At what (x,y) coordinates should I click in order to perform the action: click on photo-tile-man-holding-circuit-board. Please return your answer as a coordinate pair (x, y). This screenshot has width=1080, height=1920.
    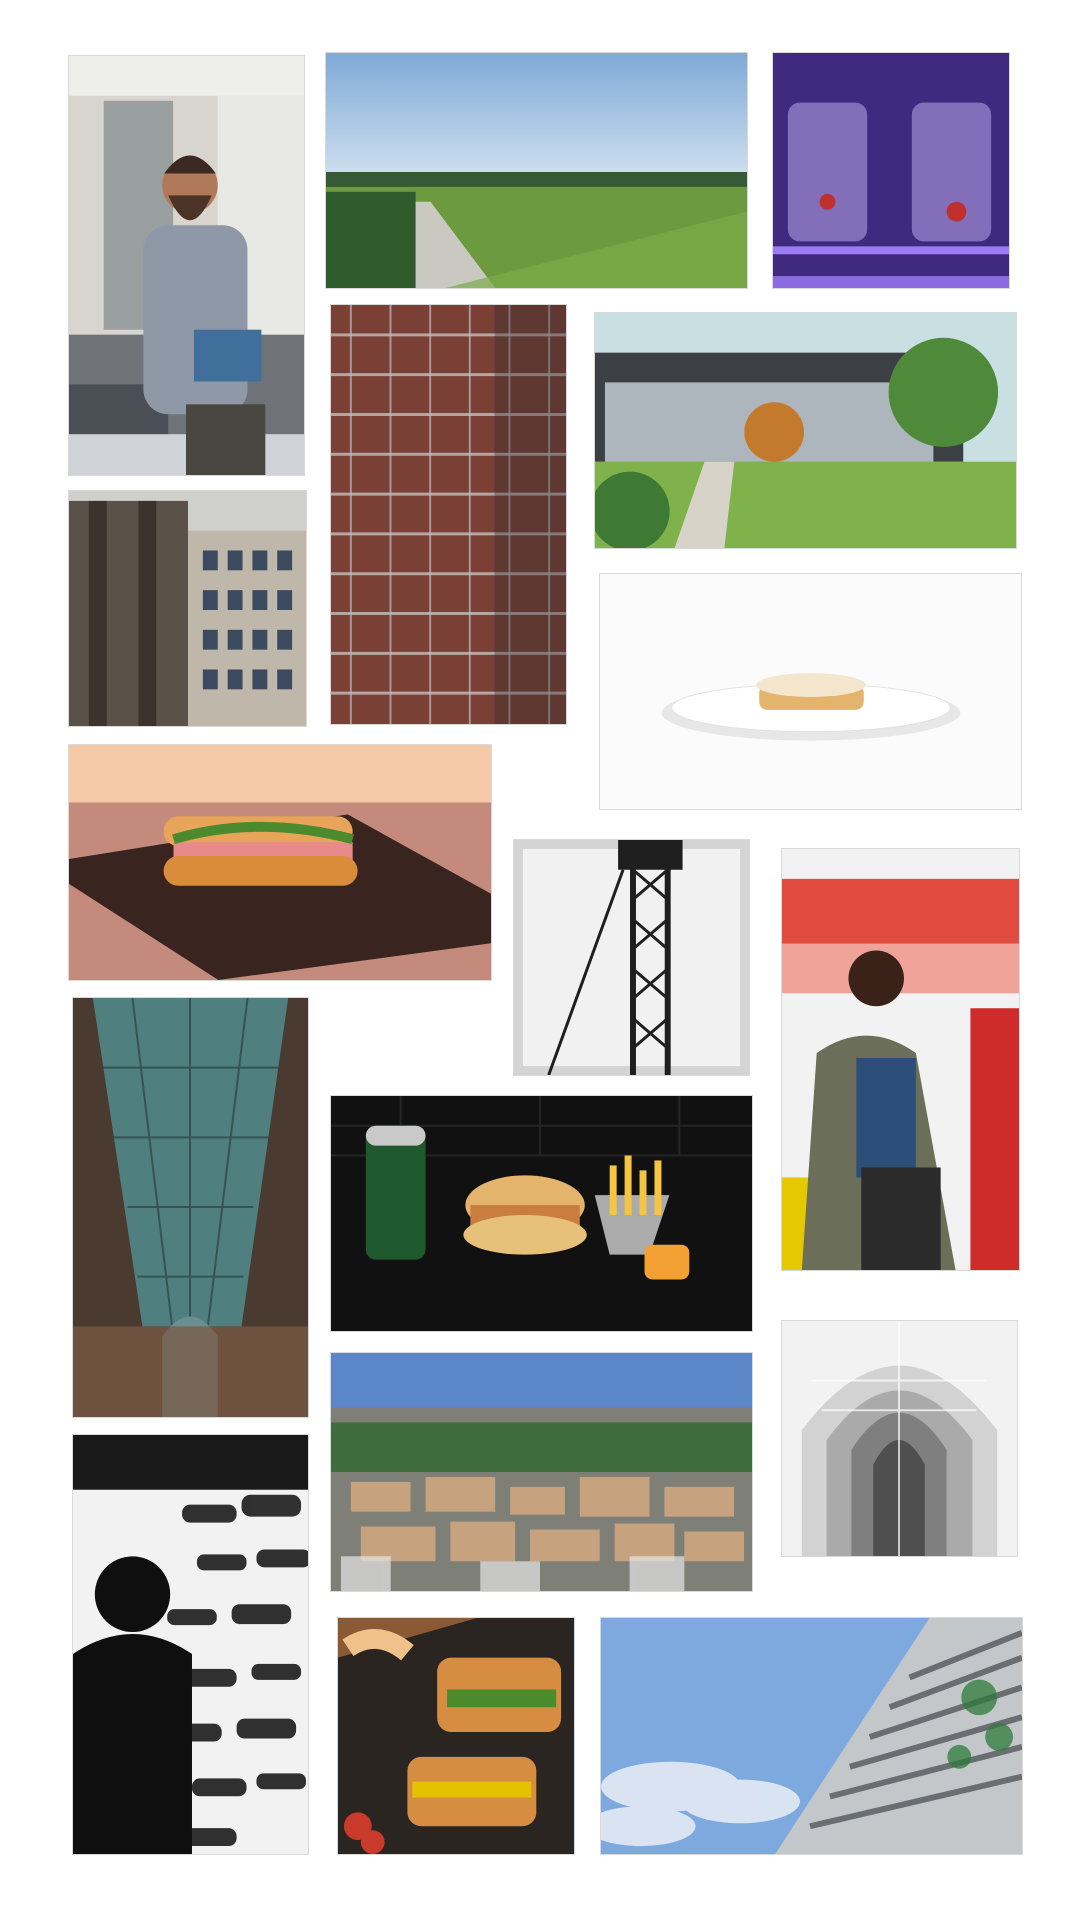
    Looking at the image, I should click on (186, 265).